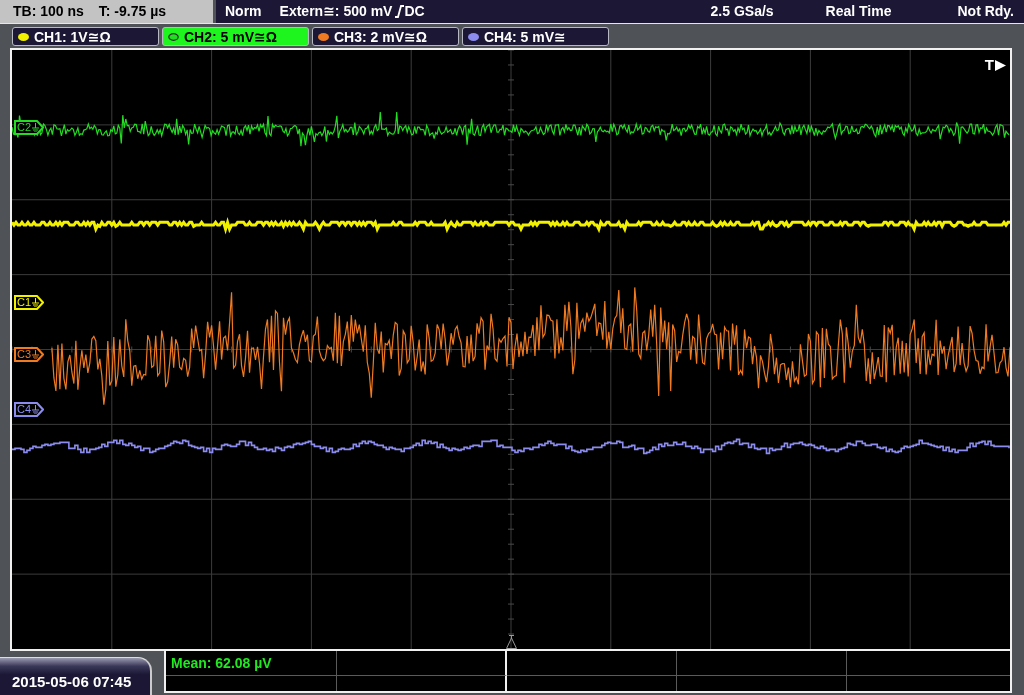 The width and height of the screenshot is (1024, 695). What do you see at coordinates (24, 127) in the screenshot?
I see `marker-label: C2` at bounding box center [24, 127].